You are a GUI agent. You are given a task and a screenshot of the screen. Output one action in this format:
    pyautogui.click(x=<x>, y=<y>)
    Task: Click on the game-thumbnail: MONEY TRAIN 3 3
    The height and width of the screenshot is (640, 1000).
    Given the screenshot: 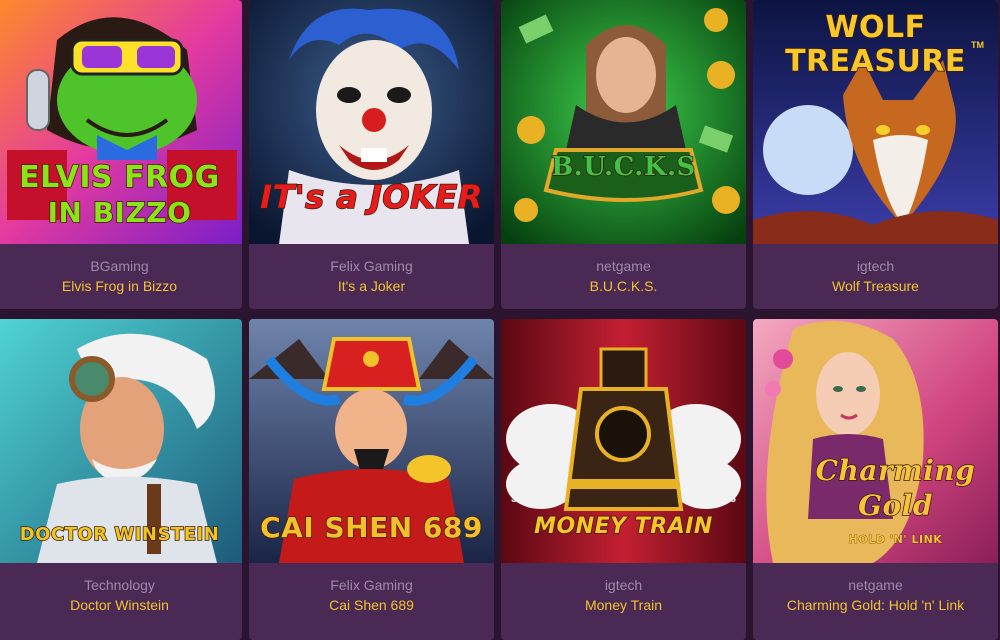 What is the action you would take?
    pyautogui.click(x=623, y=441)
    